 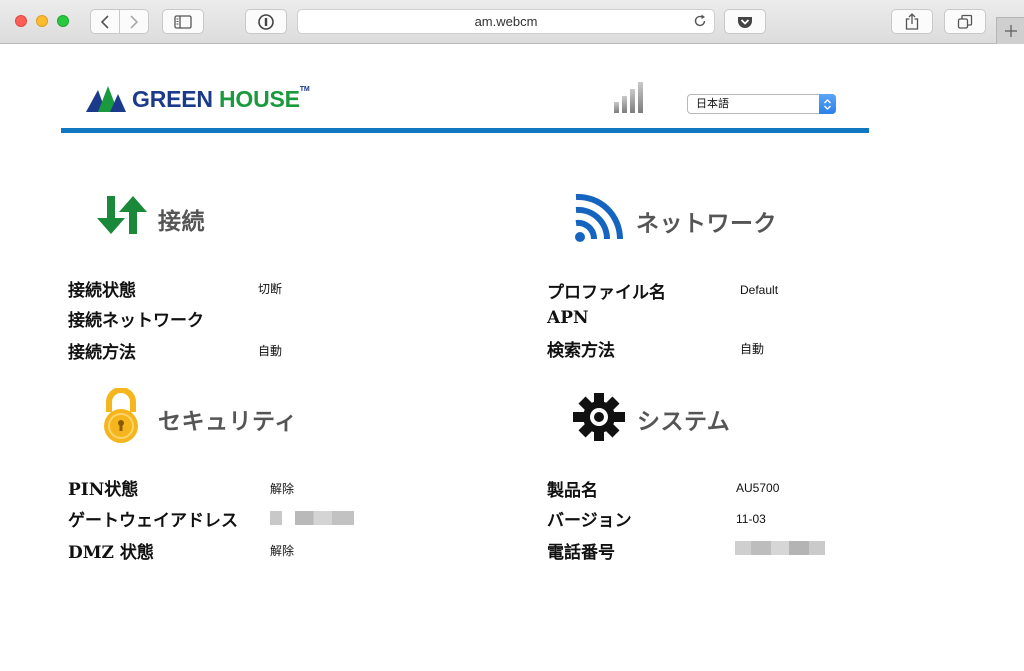 What do you see at coordinates (780, 548) in the screenshot?
I see `phone-number-redacted` at bounding box center [780, 548].